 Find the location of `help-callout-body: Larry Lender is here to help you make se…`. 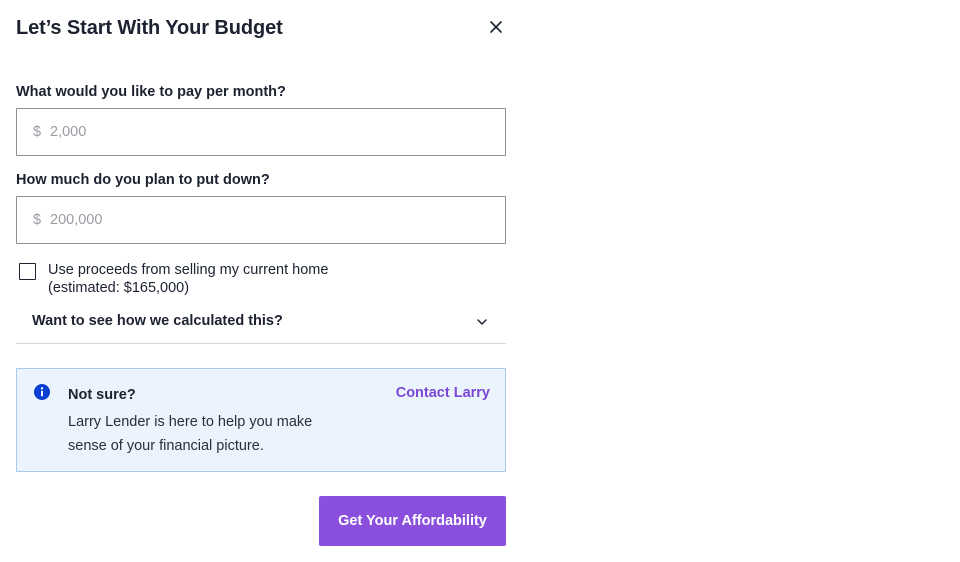

help-callout-body: Larry Lender is here to help you make se… is located at coordinates (208, 434).